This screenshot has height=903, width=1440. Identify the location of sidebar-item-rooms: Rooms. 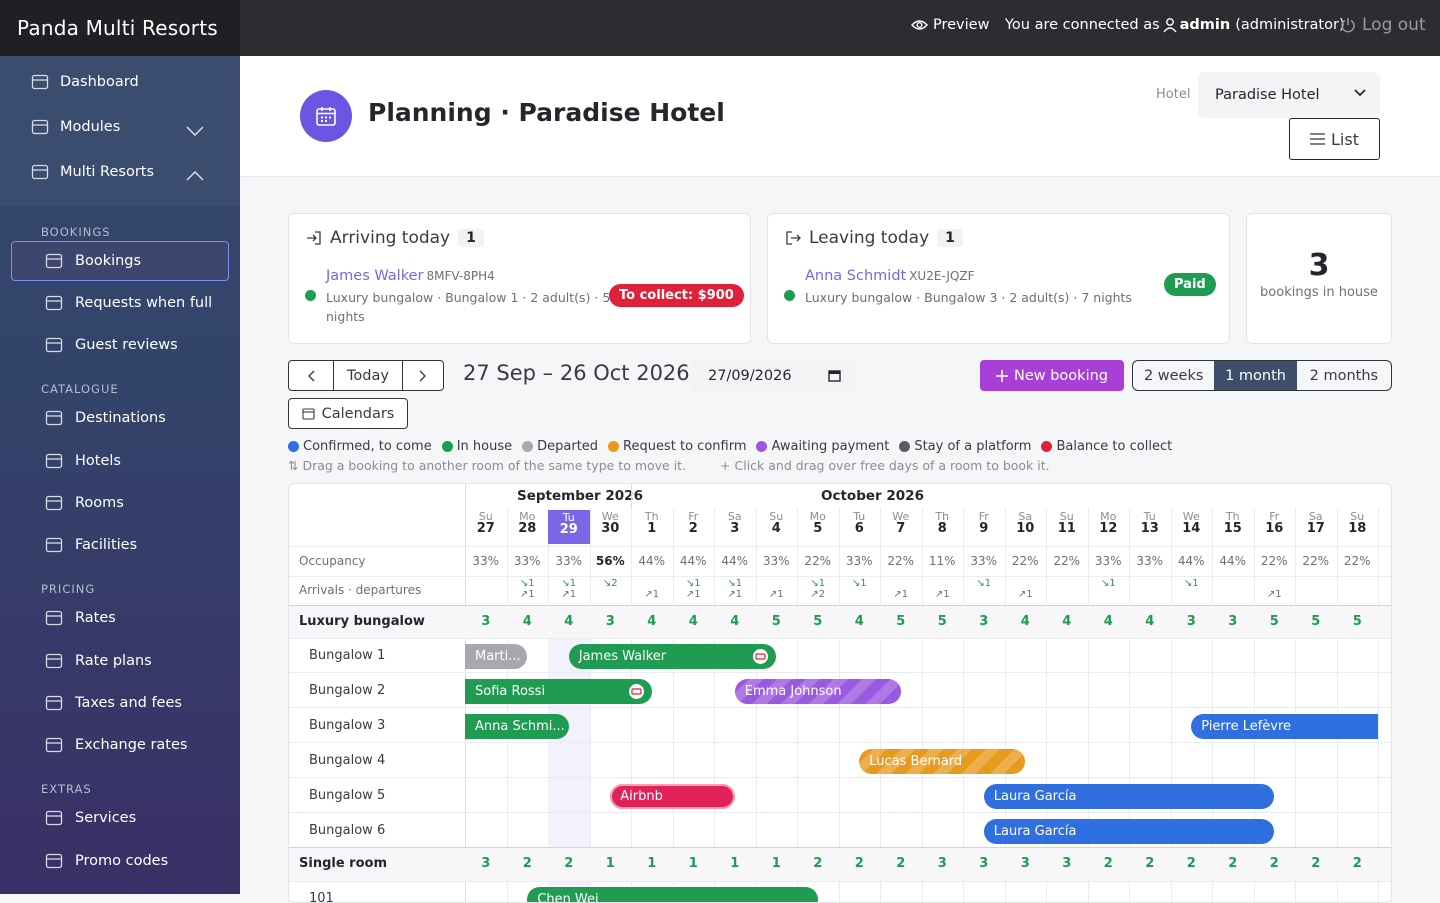
(84, 503).